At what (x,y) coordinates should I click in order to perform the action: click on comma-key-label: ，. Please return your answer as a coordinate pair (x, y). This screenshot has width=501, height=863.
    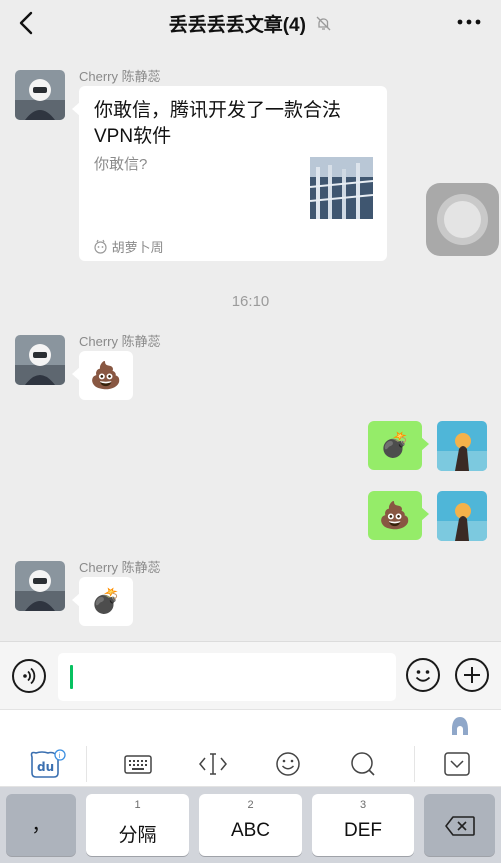
    Looking at the image, I should click on (41, 825).